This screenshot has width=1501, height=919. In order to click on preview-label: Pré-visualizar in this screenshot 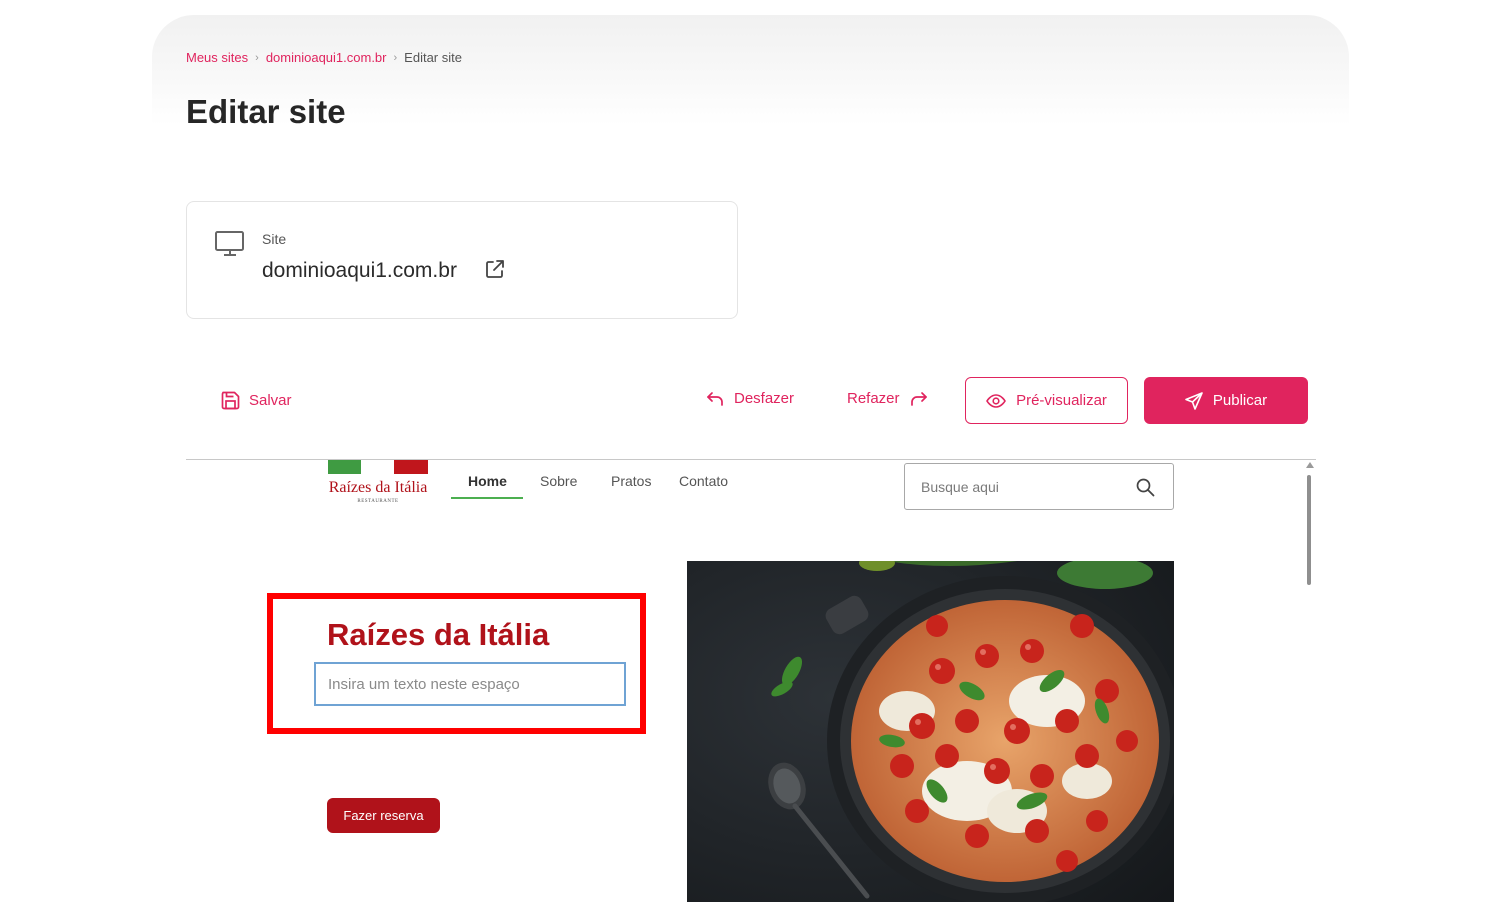, I will do `click(1061, 400)`.